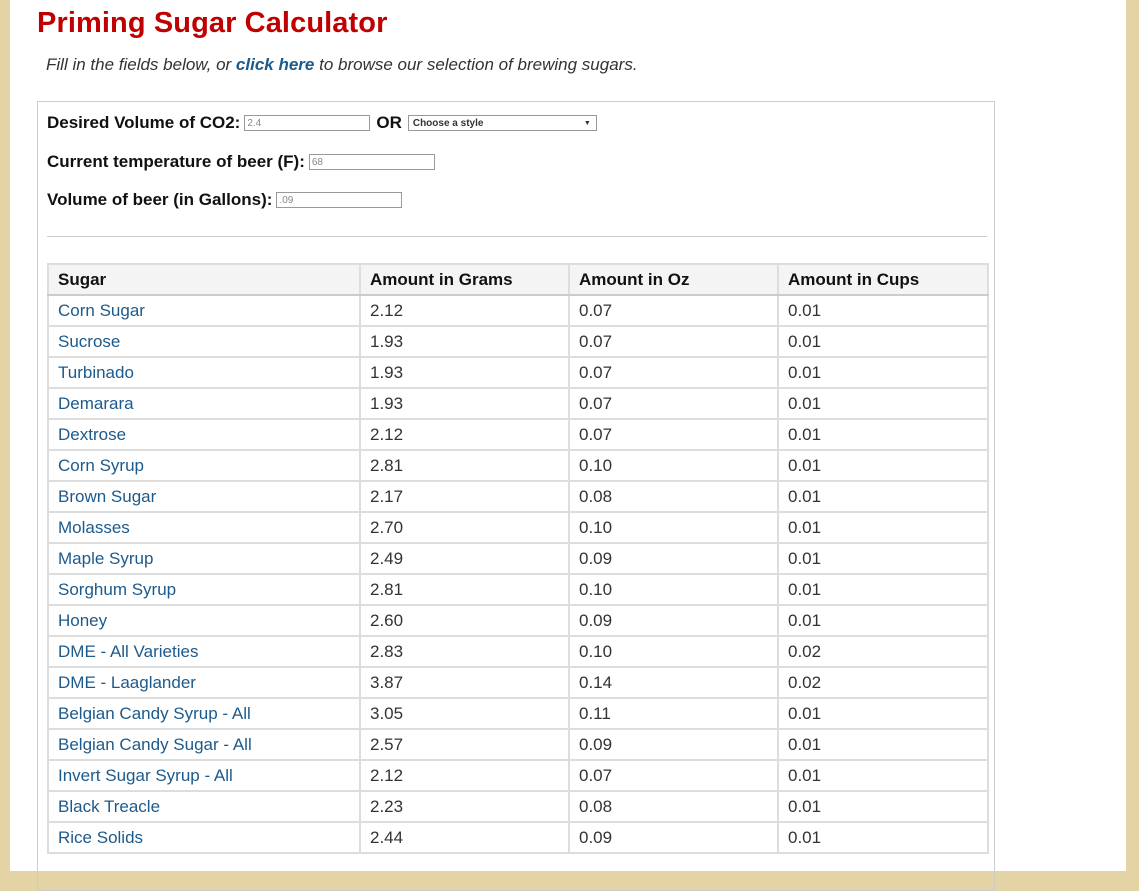 The width and height of the screenshot is (1139, 891). What do you see at coordinates (518, 434) in the screenshot?
I see `table-row: Dextrose 2.12 0.07 0.01` at bounding box center [518, 434].